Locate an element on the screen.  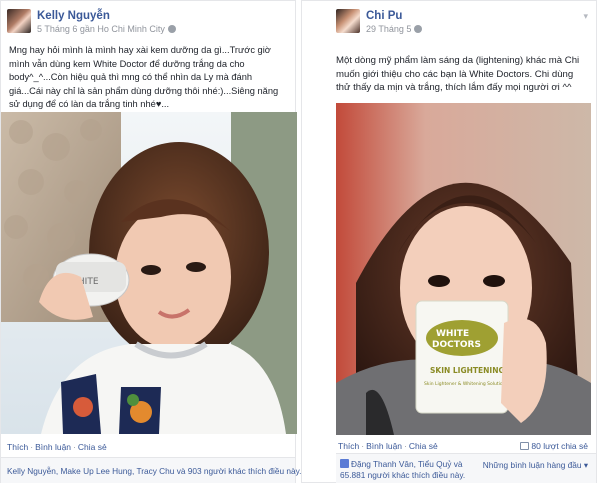
share-icon is located at coordinates (525, 446).